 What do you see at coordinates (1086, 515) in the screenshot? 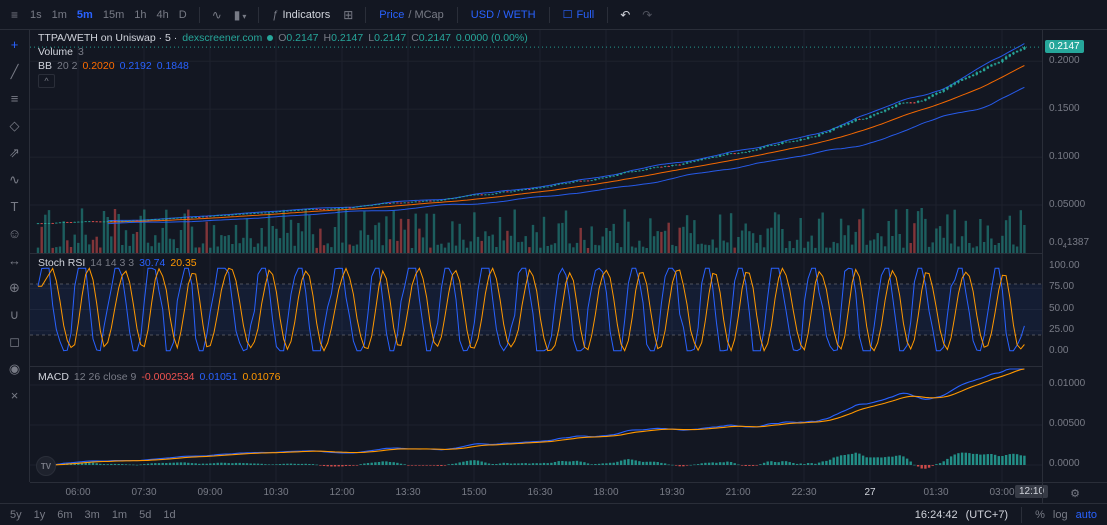
I see `auto-scale-button: auto` at bounding box center [1086, 515].